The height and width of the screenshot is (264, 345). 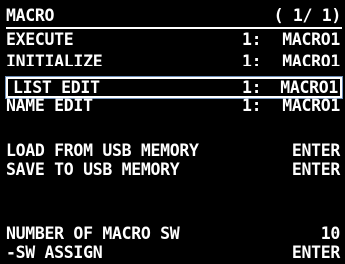 I want to click on menu-item-label: NUMBER OF MACRO SW, so click(x=93, y=233).